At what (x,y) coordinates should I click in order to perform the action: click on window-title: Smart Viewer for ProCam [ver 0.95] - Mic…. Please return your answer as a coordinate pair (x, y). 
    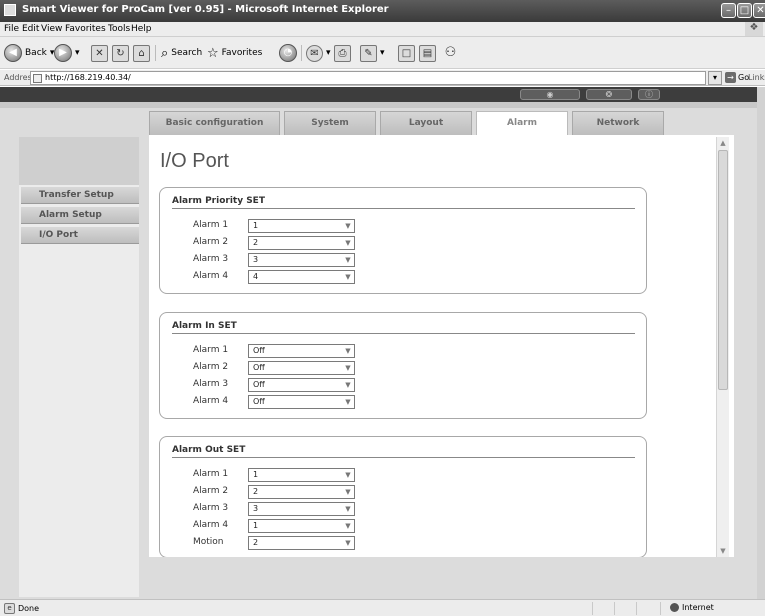
    Looking at the image, I should click on (205, 9).